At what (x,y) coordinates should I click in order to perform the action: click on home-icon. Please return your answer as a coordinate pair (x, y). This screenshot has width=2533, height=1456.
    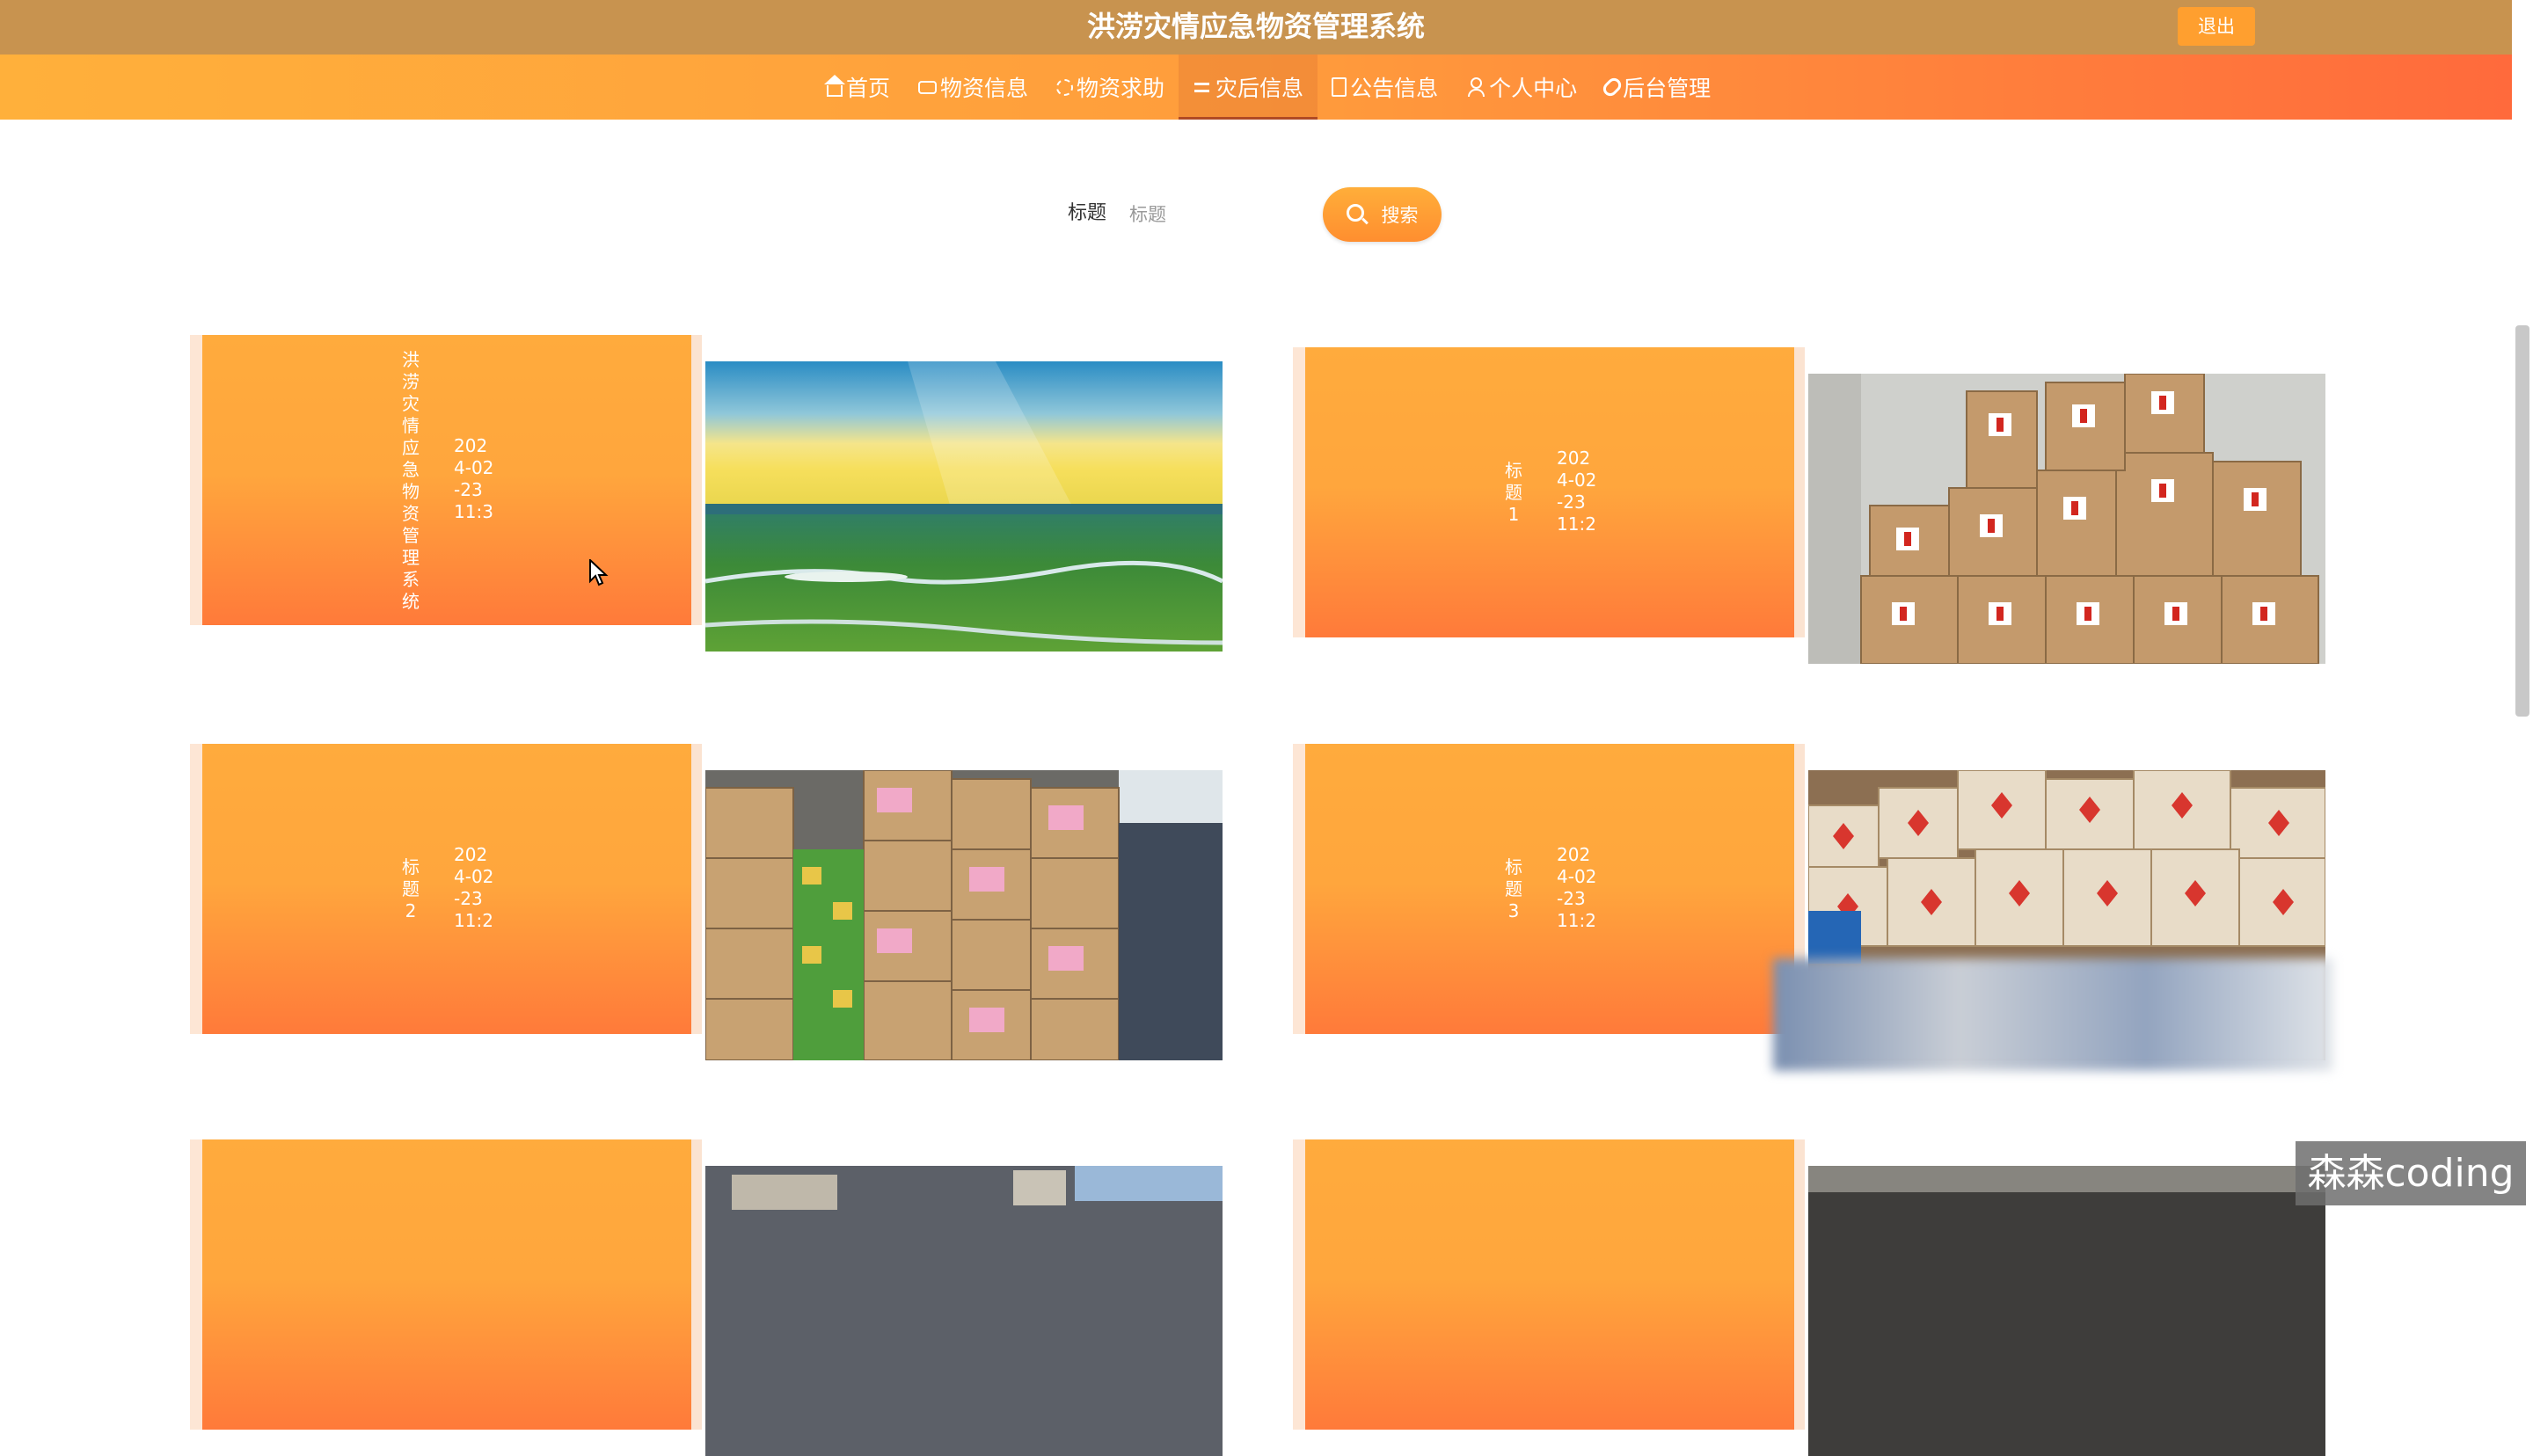
    Looking at the image, I should click on (834, 85).